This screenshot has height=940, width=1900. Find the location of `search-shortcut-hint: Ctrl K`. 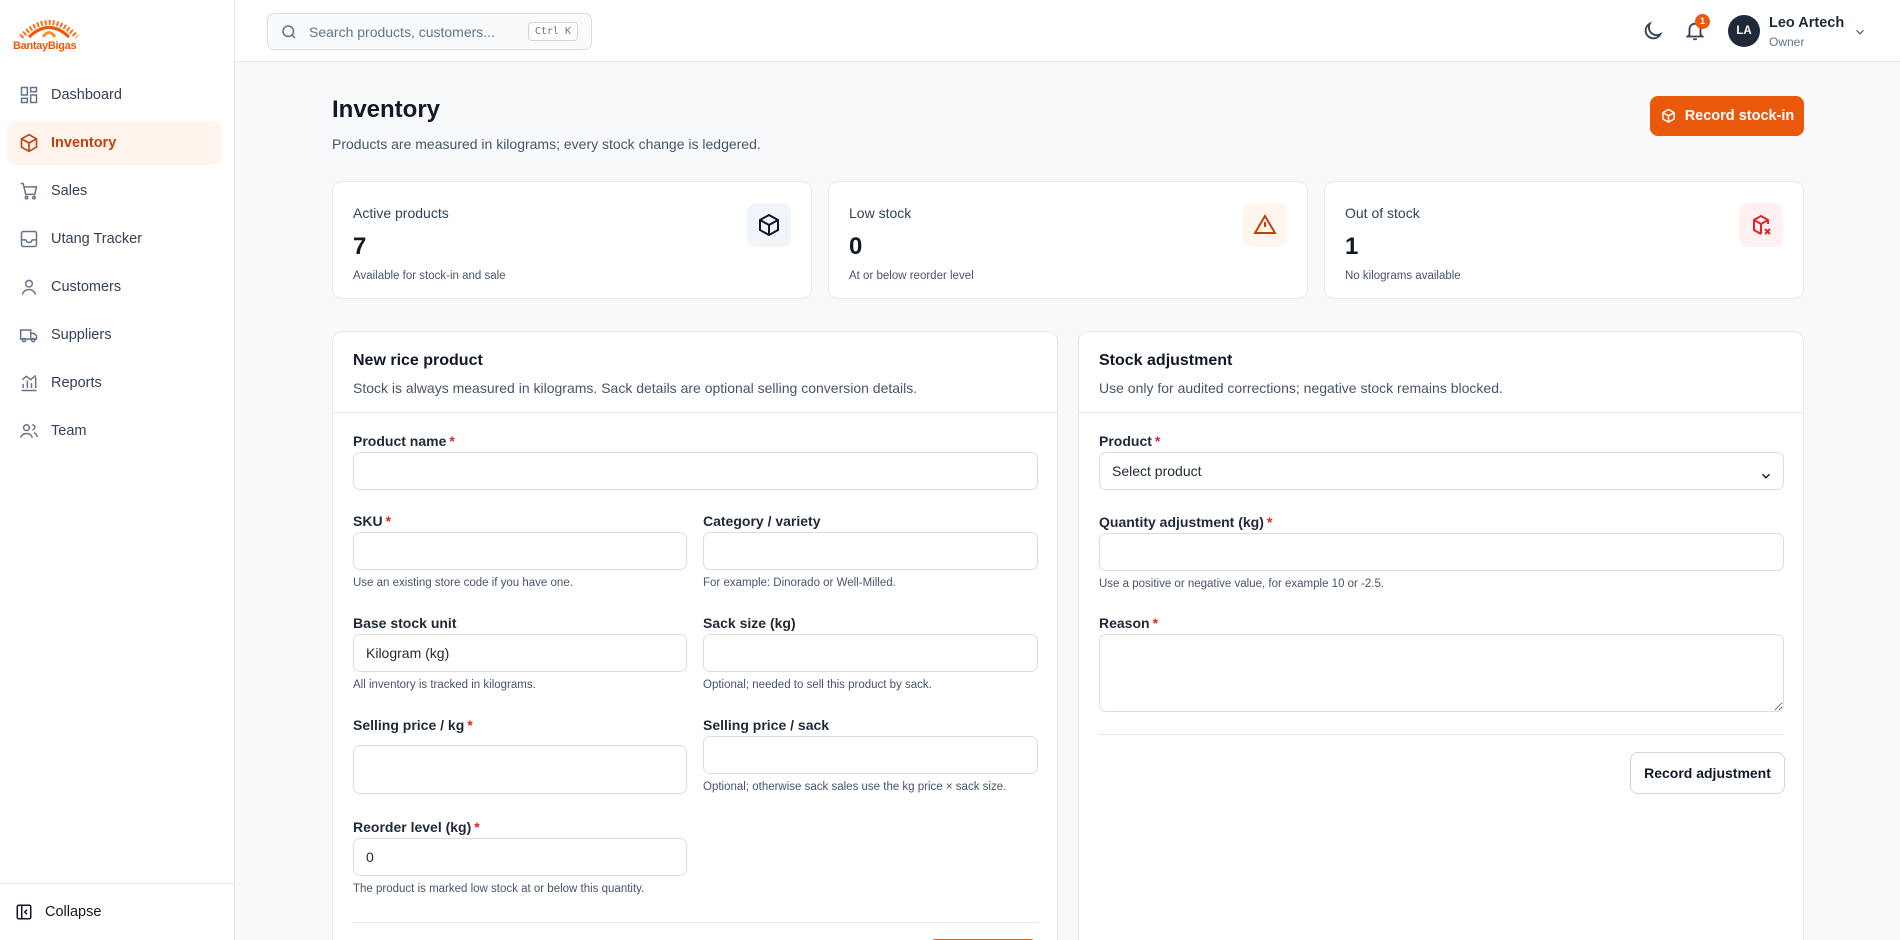

search-shortcut-hint: Ctrl K is located at coordinates (552, 31).